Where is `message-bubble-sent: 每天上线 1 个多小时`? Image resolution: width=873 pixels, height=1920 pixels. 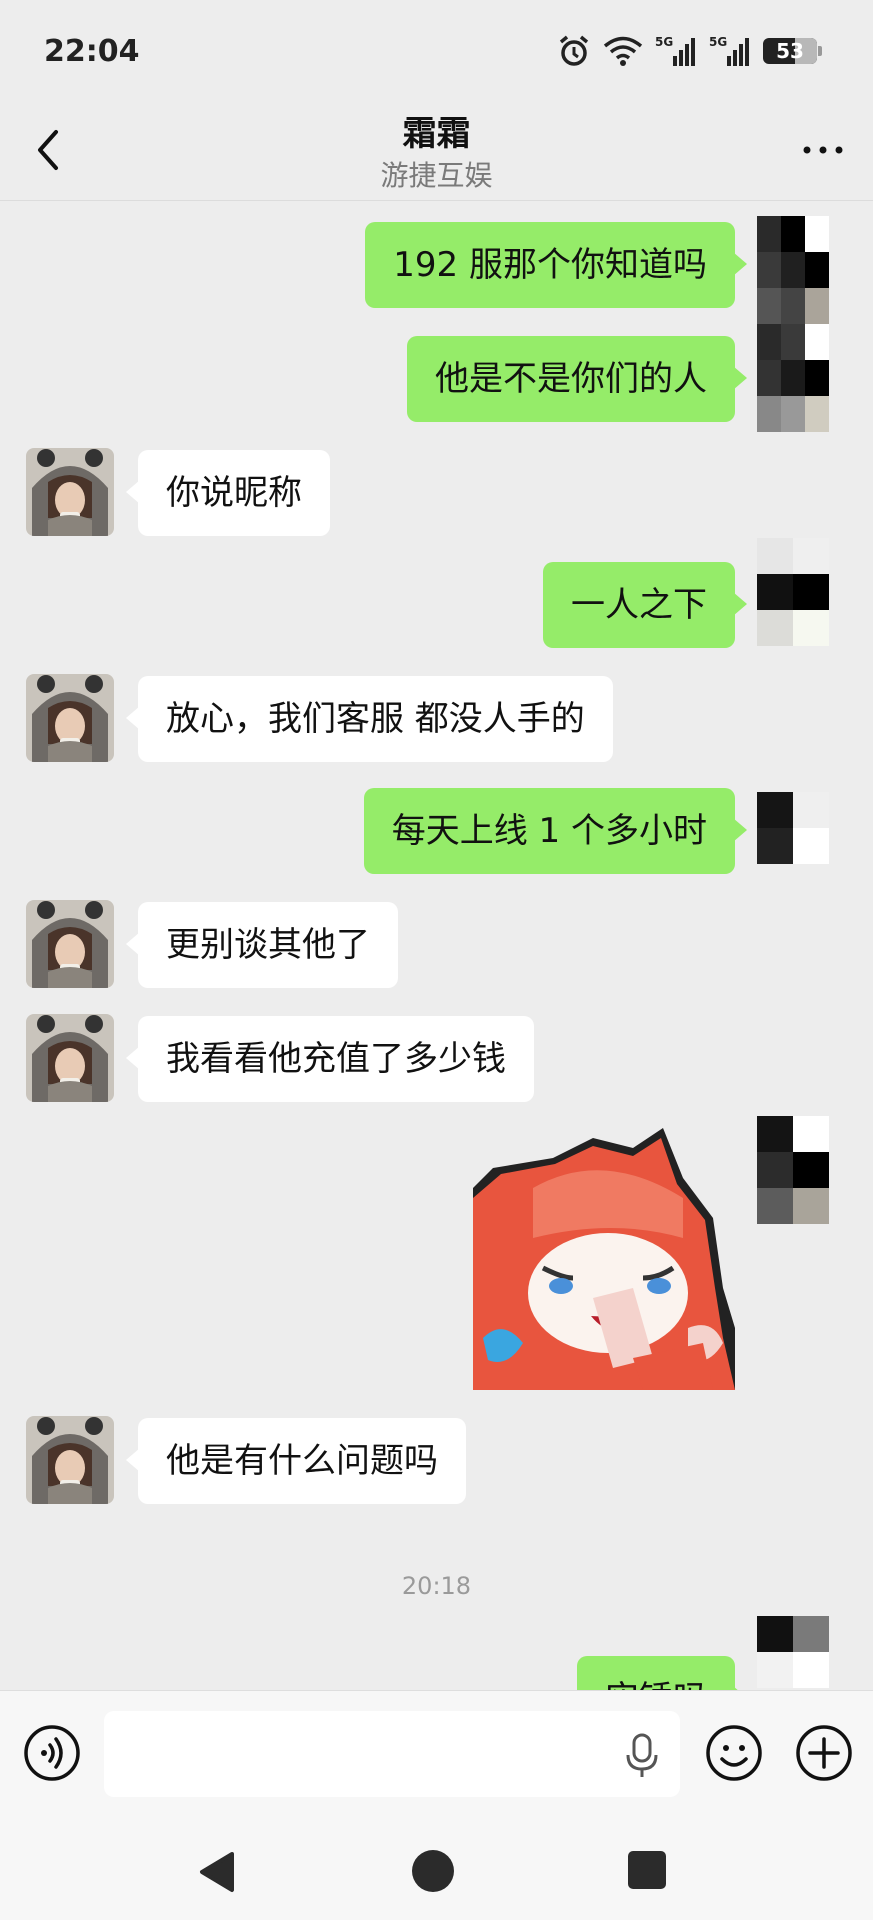 message-bubble-sent: 每天上线 1 个多小时 is located at coordinates (555, 831).